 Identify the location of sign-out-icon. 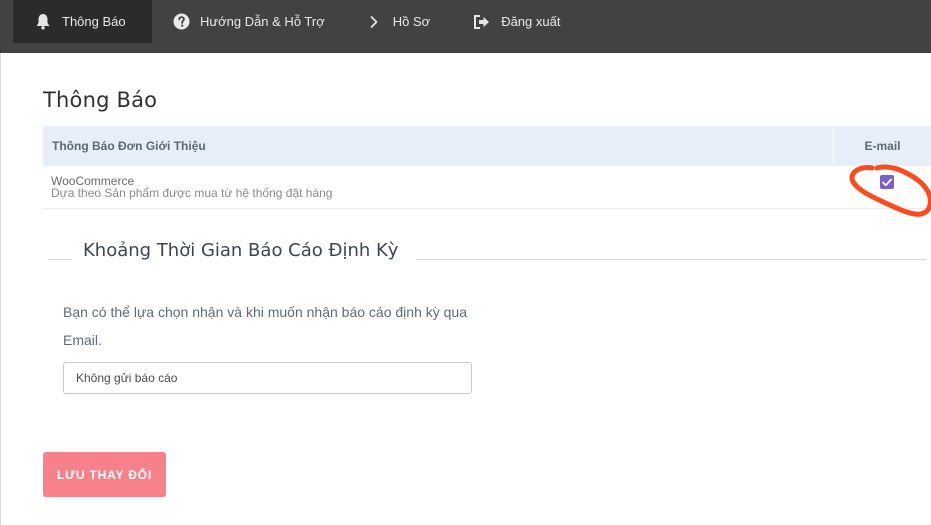
(482, 22).